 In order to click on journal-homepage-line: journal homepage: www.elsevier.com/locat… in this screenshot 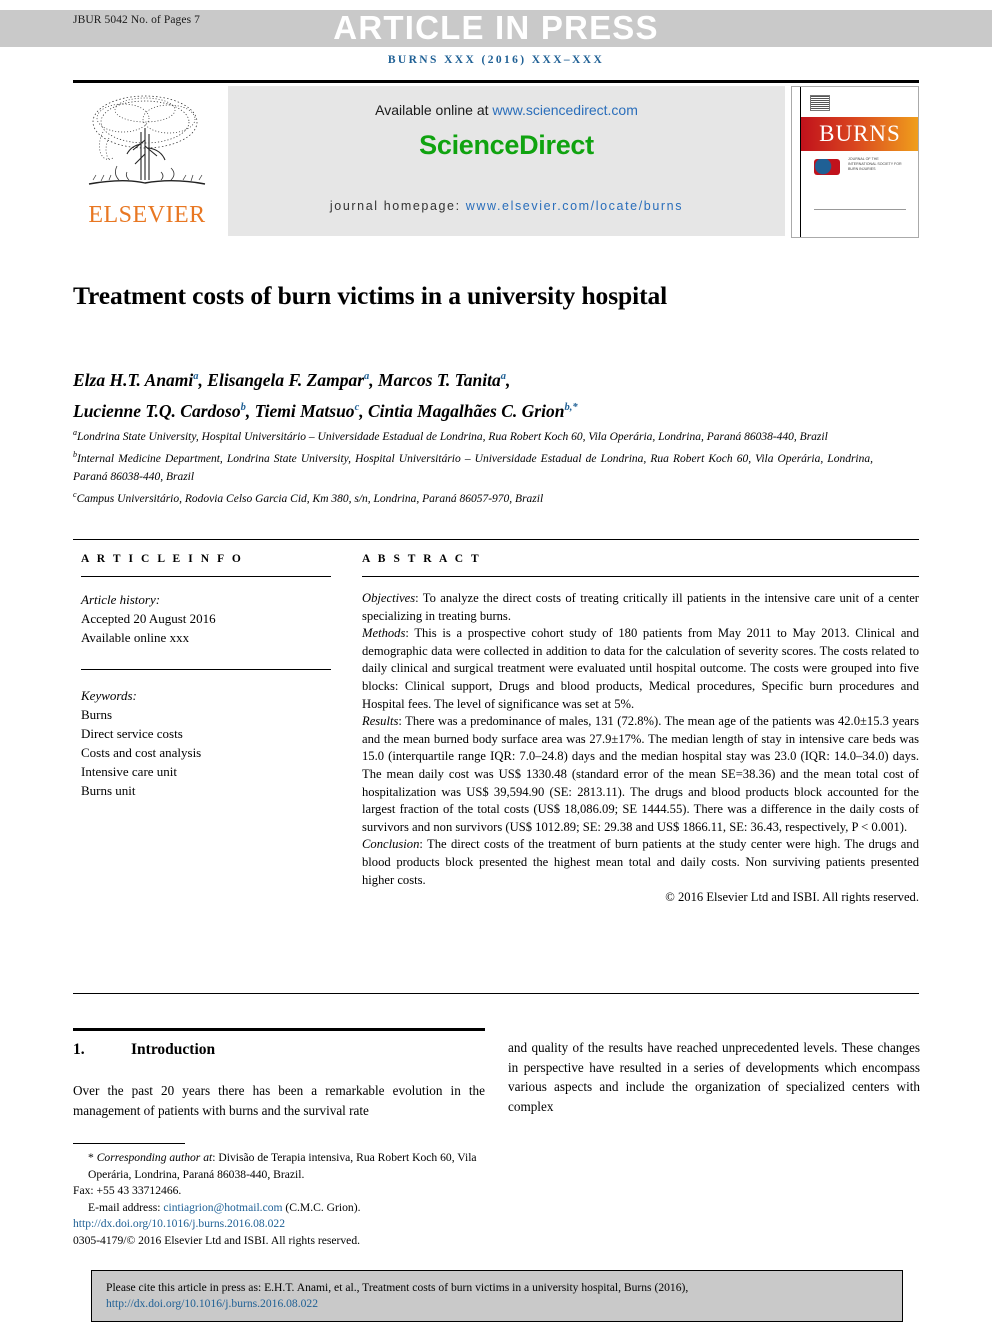, I will do `click(506, 206)`.